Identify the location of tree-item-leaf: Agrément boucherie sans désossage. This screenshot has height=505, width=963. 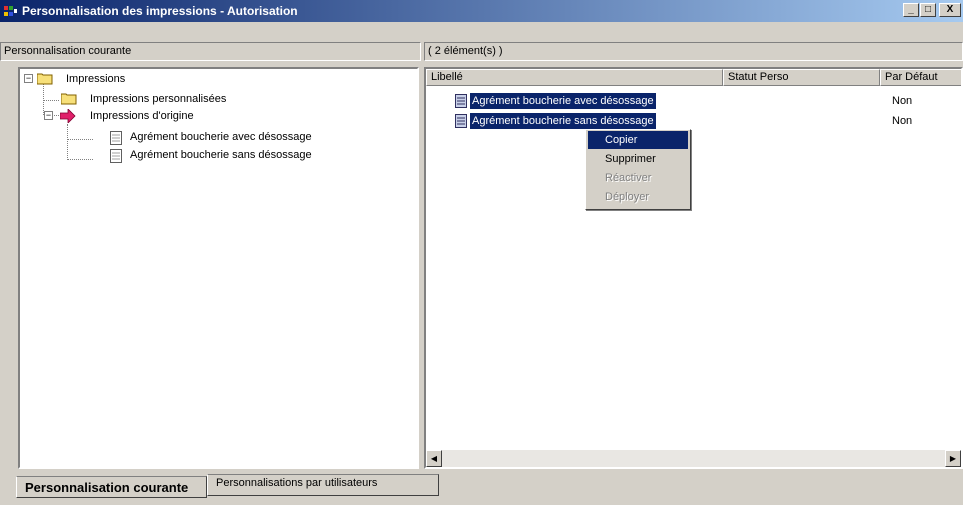
(221, 155).